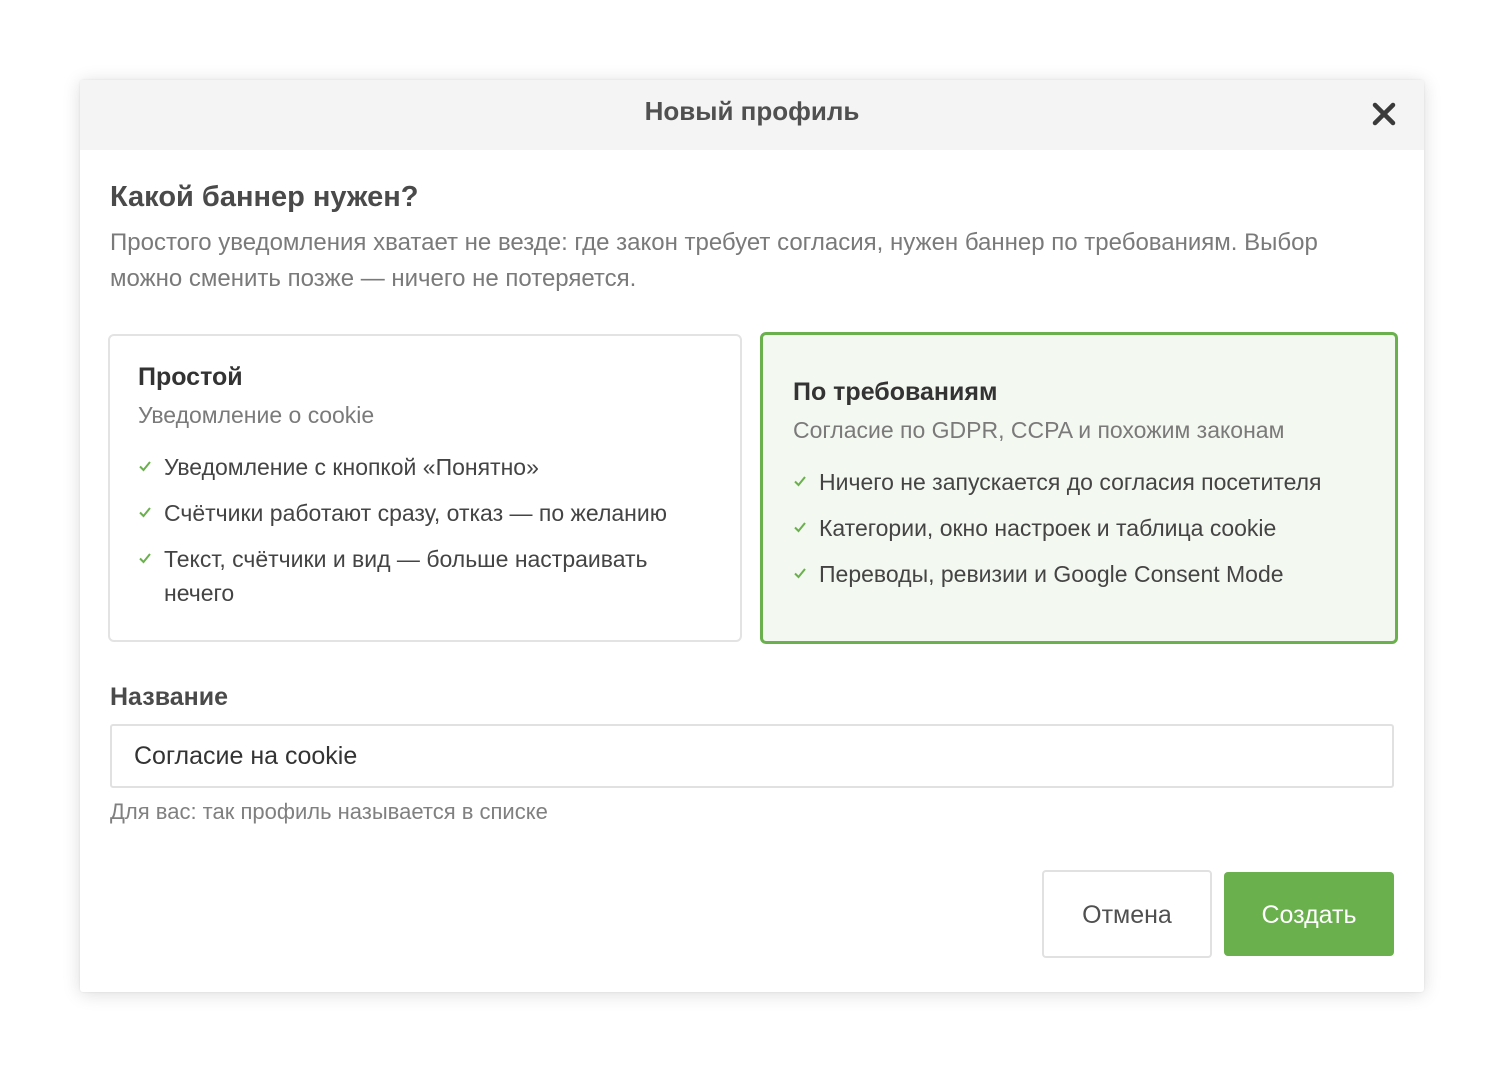 The height and width of the screenshot is (1072, 1504). Describe the element at coordinates (895, 392) in the screenshot. I see `option-title: По требованиям` at that location.